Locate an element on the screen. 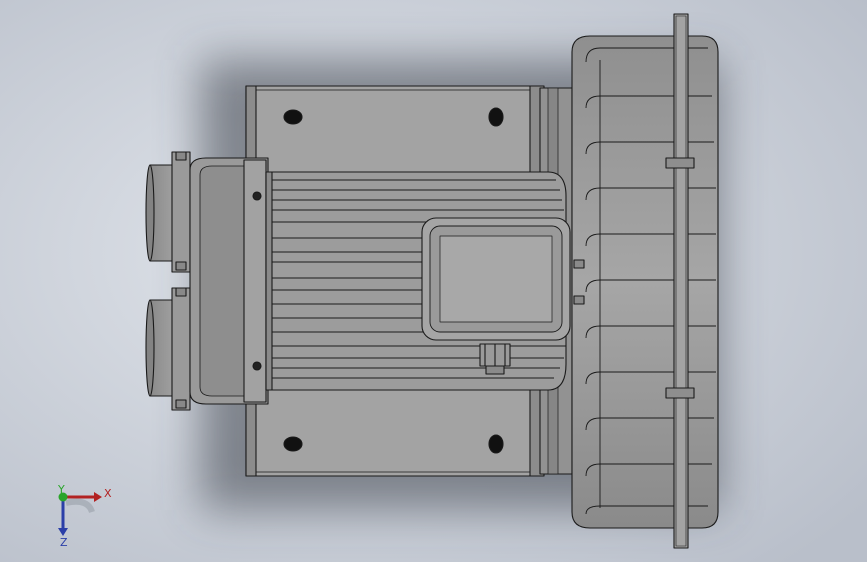  terminal-box is located at coordinates (496, 279).